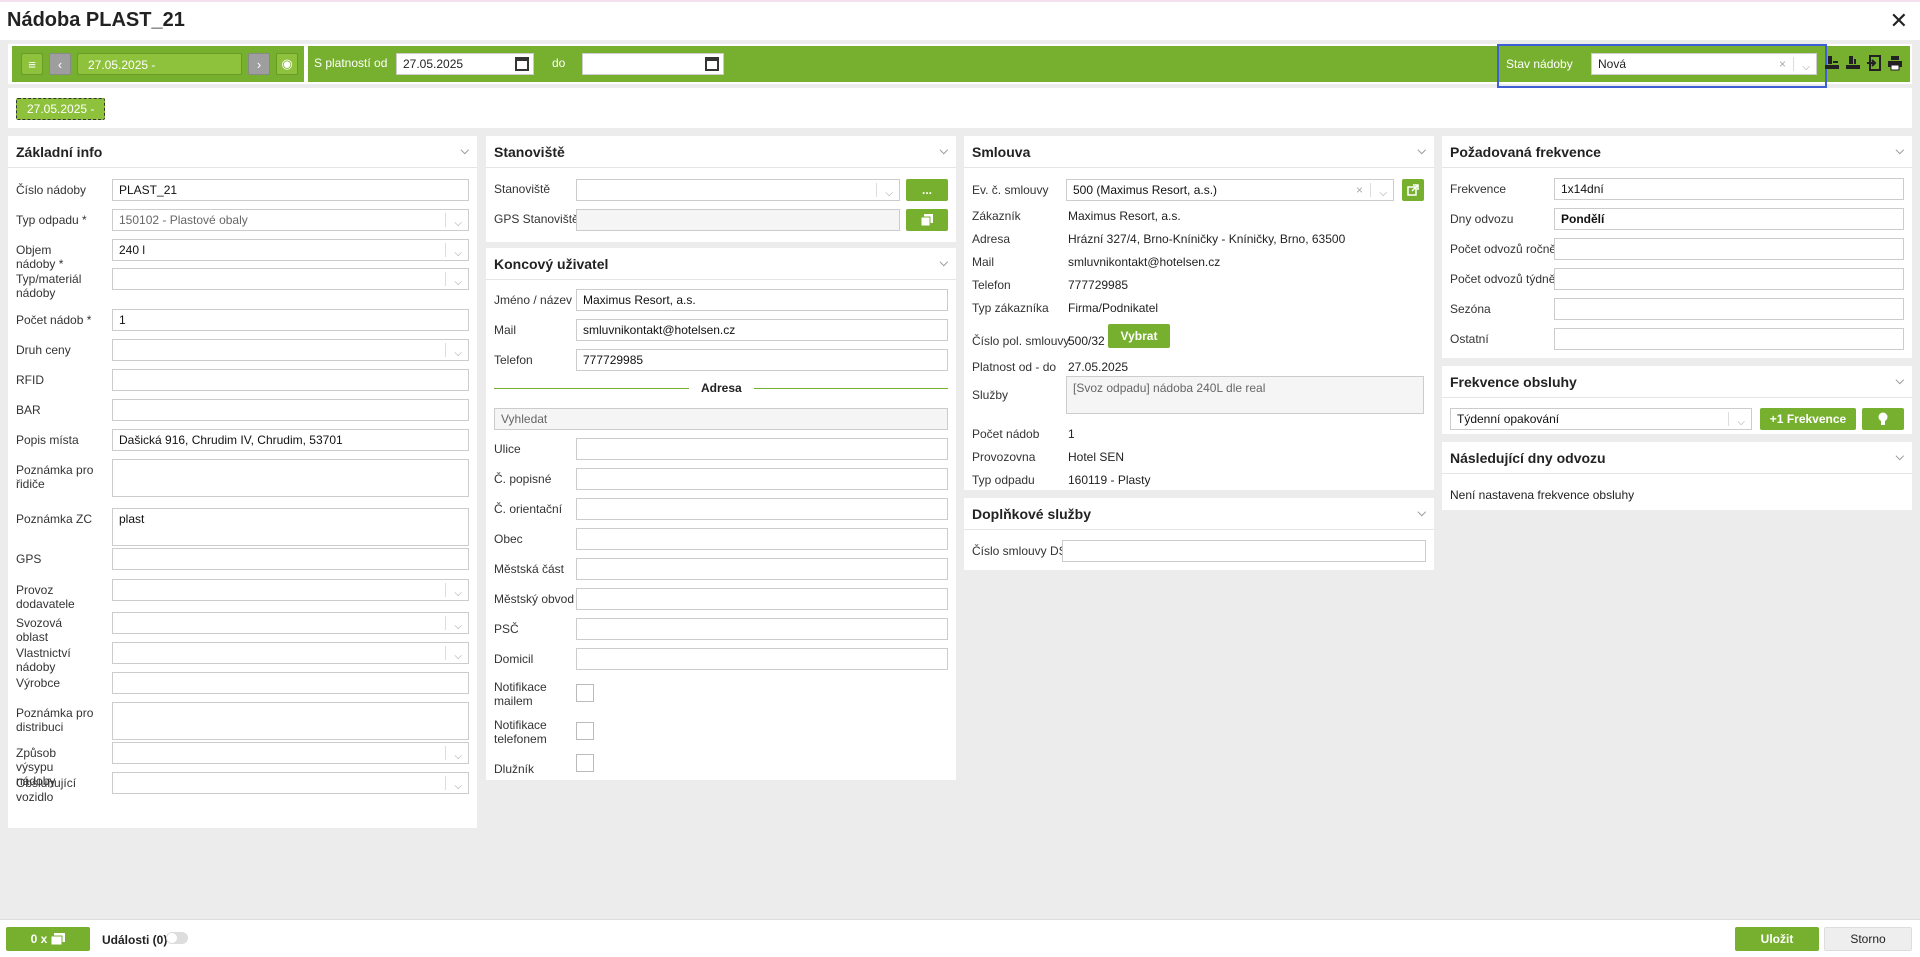 The height and width of the screenshot is (957, 1920). What do you see at coordinates (290, 220) in the screenshot?
I see `field-select: 150102 - Plastové obaly ⌵` at bounding box center [290, 220].